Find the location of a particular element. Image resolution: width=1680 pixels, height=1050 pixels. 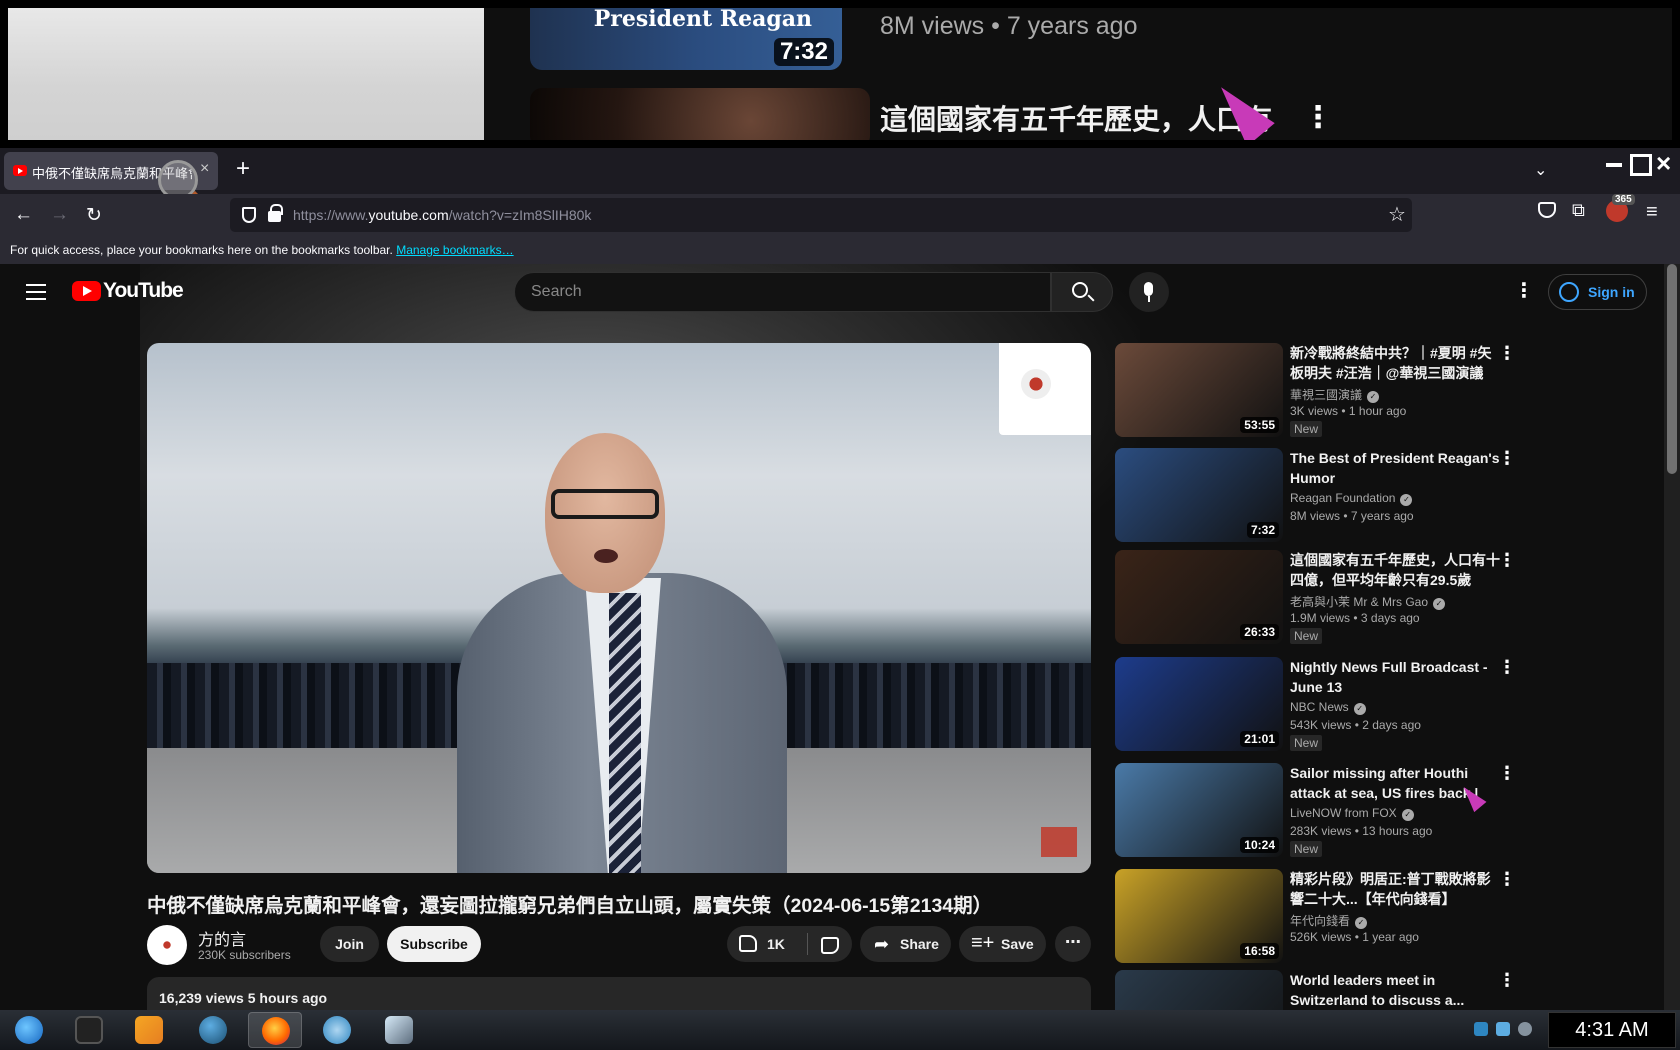

reload-button: ↻ is located at coordinates (94, 215).